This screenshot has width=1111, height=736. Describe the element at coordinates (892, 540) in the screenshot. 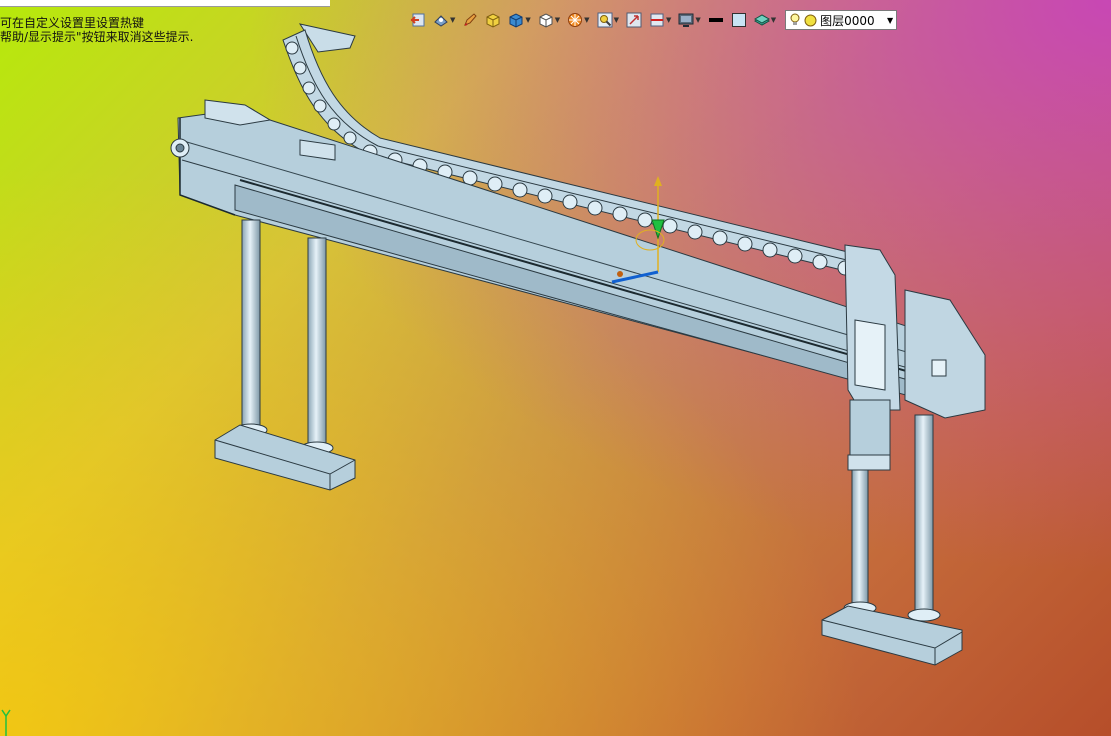

I see `right-support-columns` at that location.